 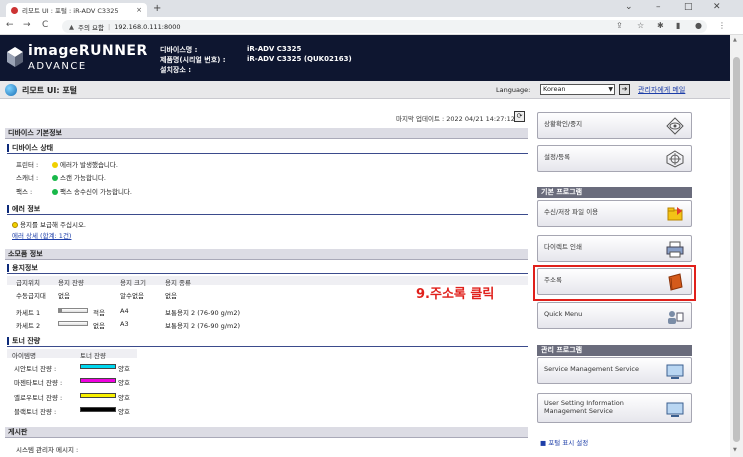 I want to click on scrollbar-thumb, so click(x=736, y=249).